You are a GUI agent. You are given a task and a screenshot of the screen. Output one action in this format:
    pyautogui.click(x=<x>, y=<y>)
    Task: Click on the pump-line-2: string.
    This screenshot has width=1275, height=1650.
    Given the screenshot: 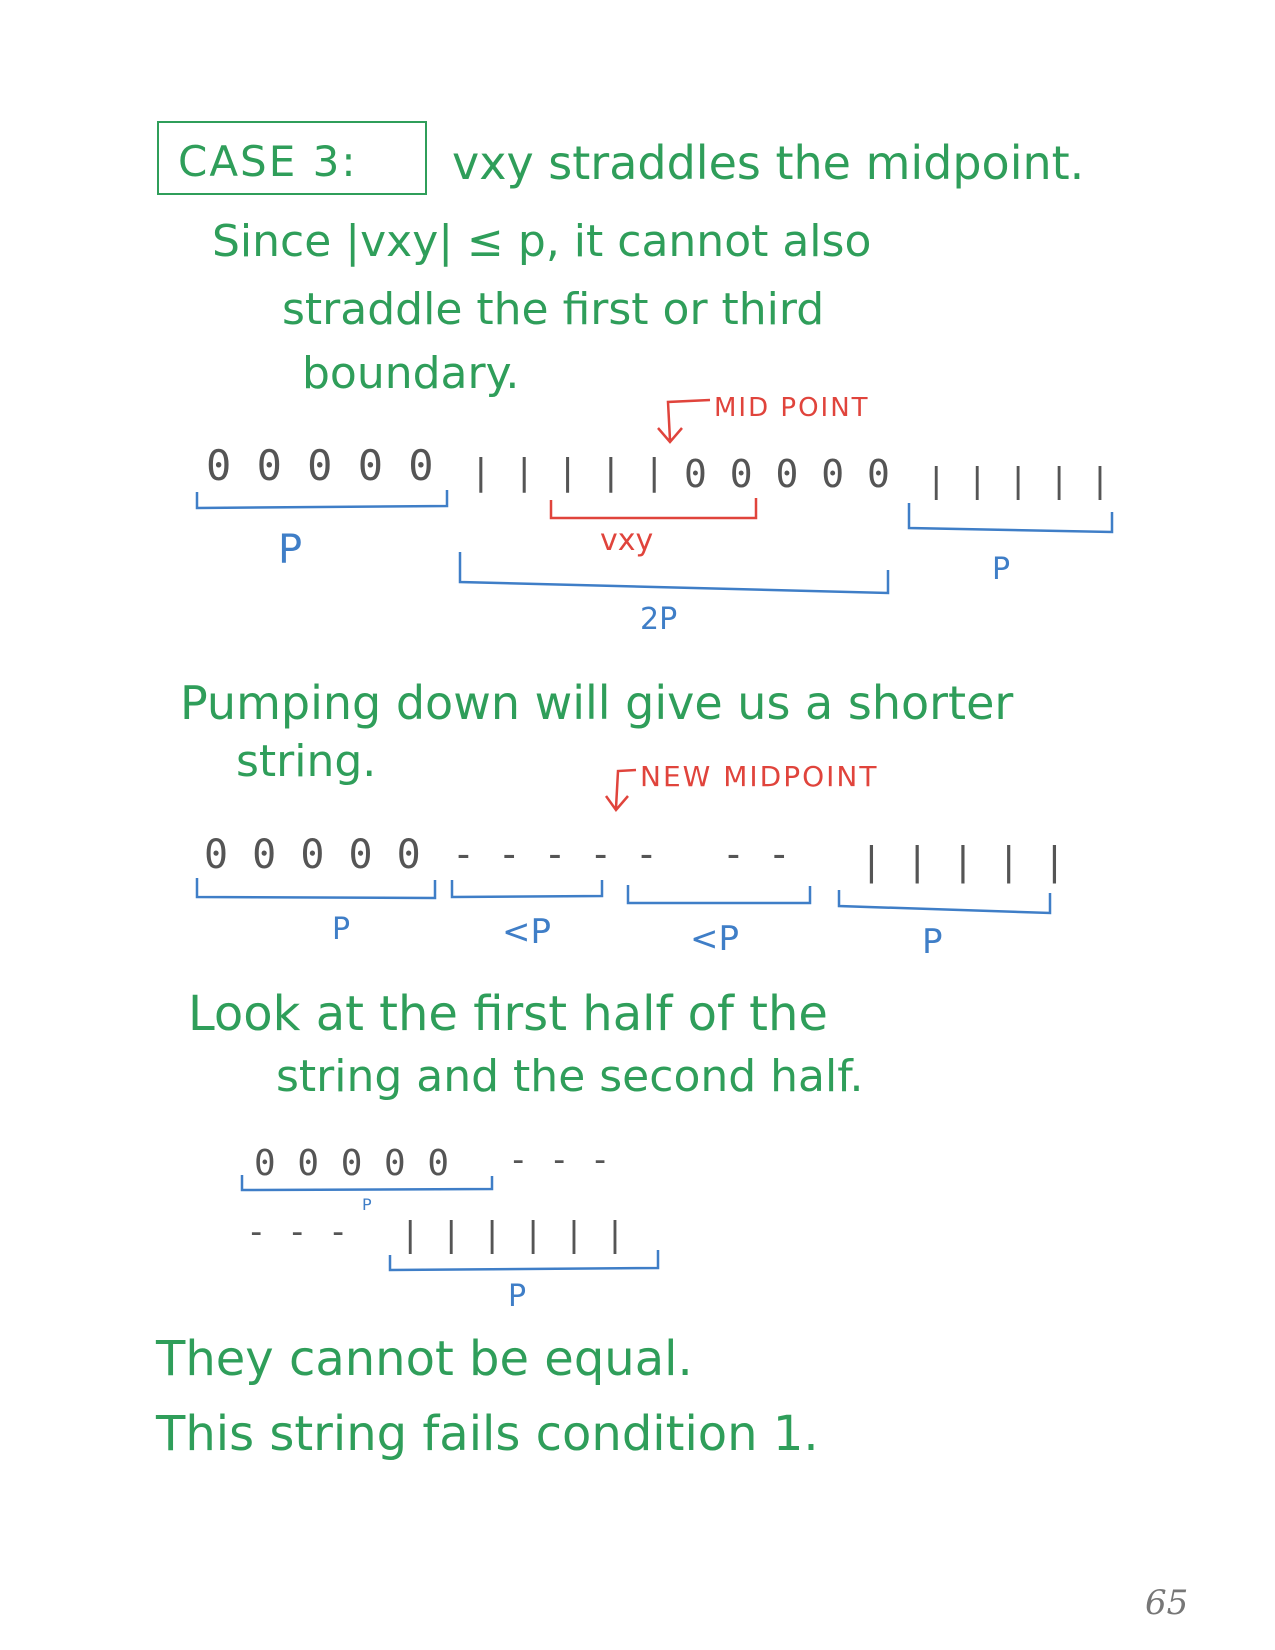 What is the action you would take?
    pyautogui.click(x=306, y=761)
    